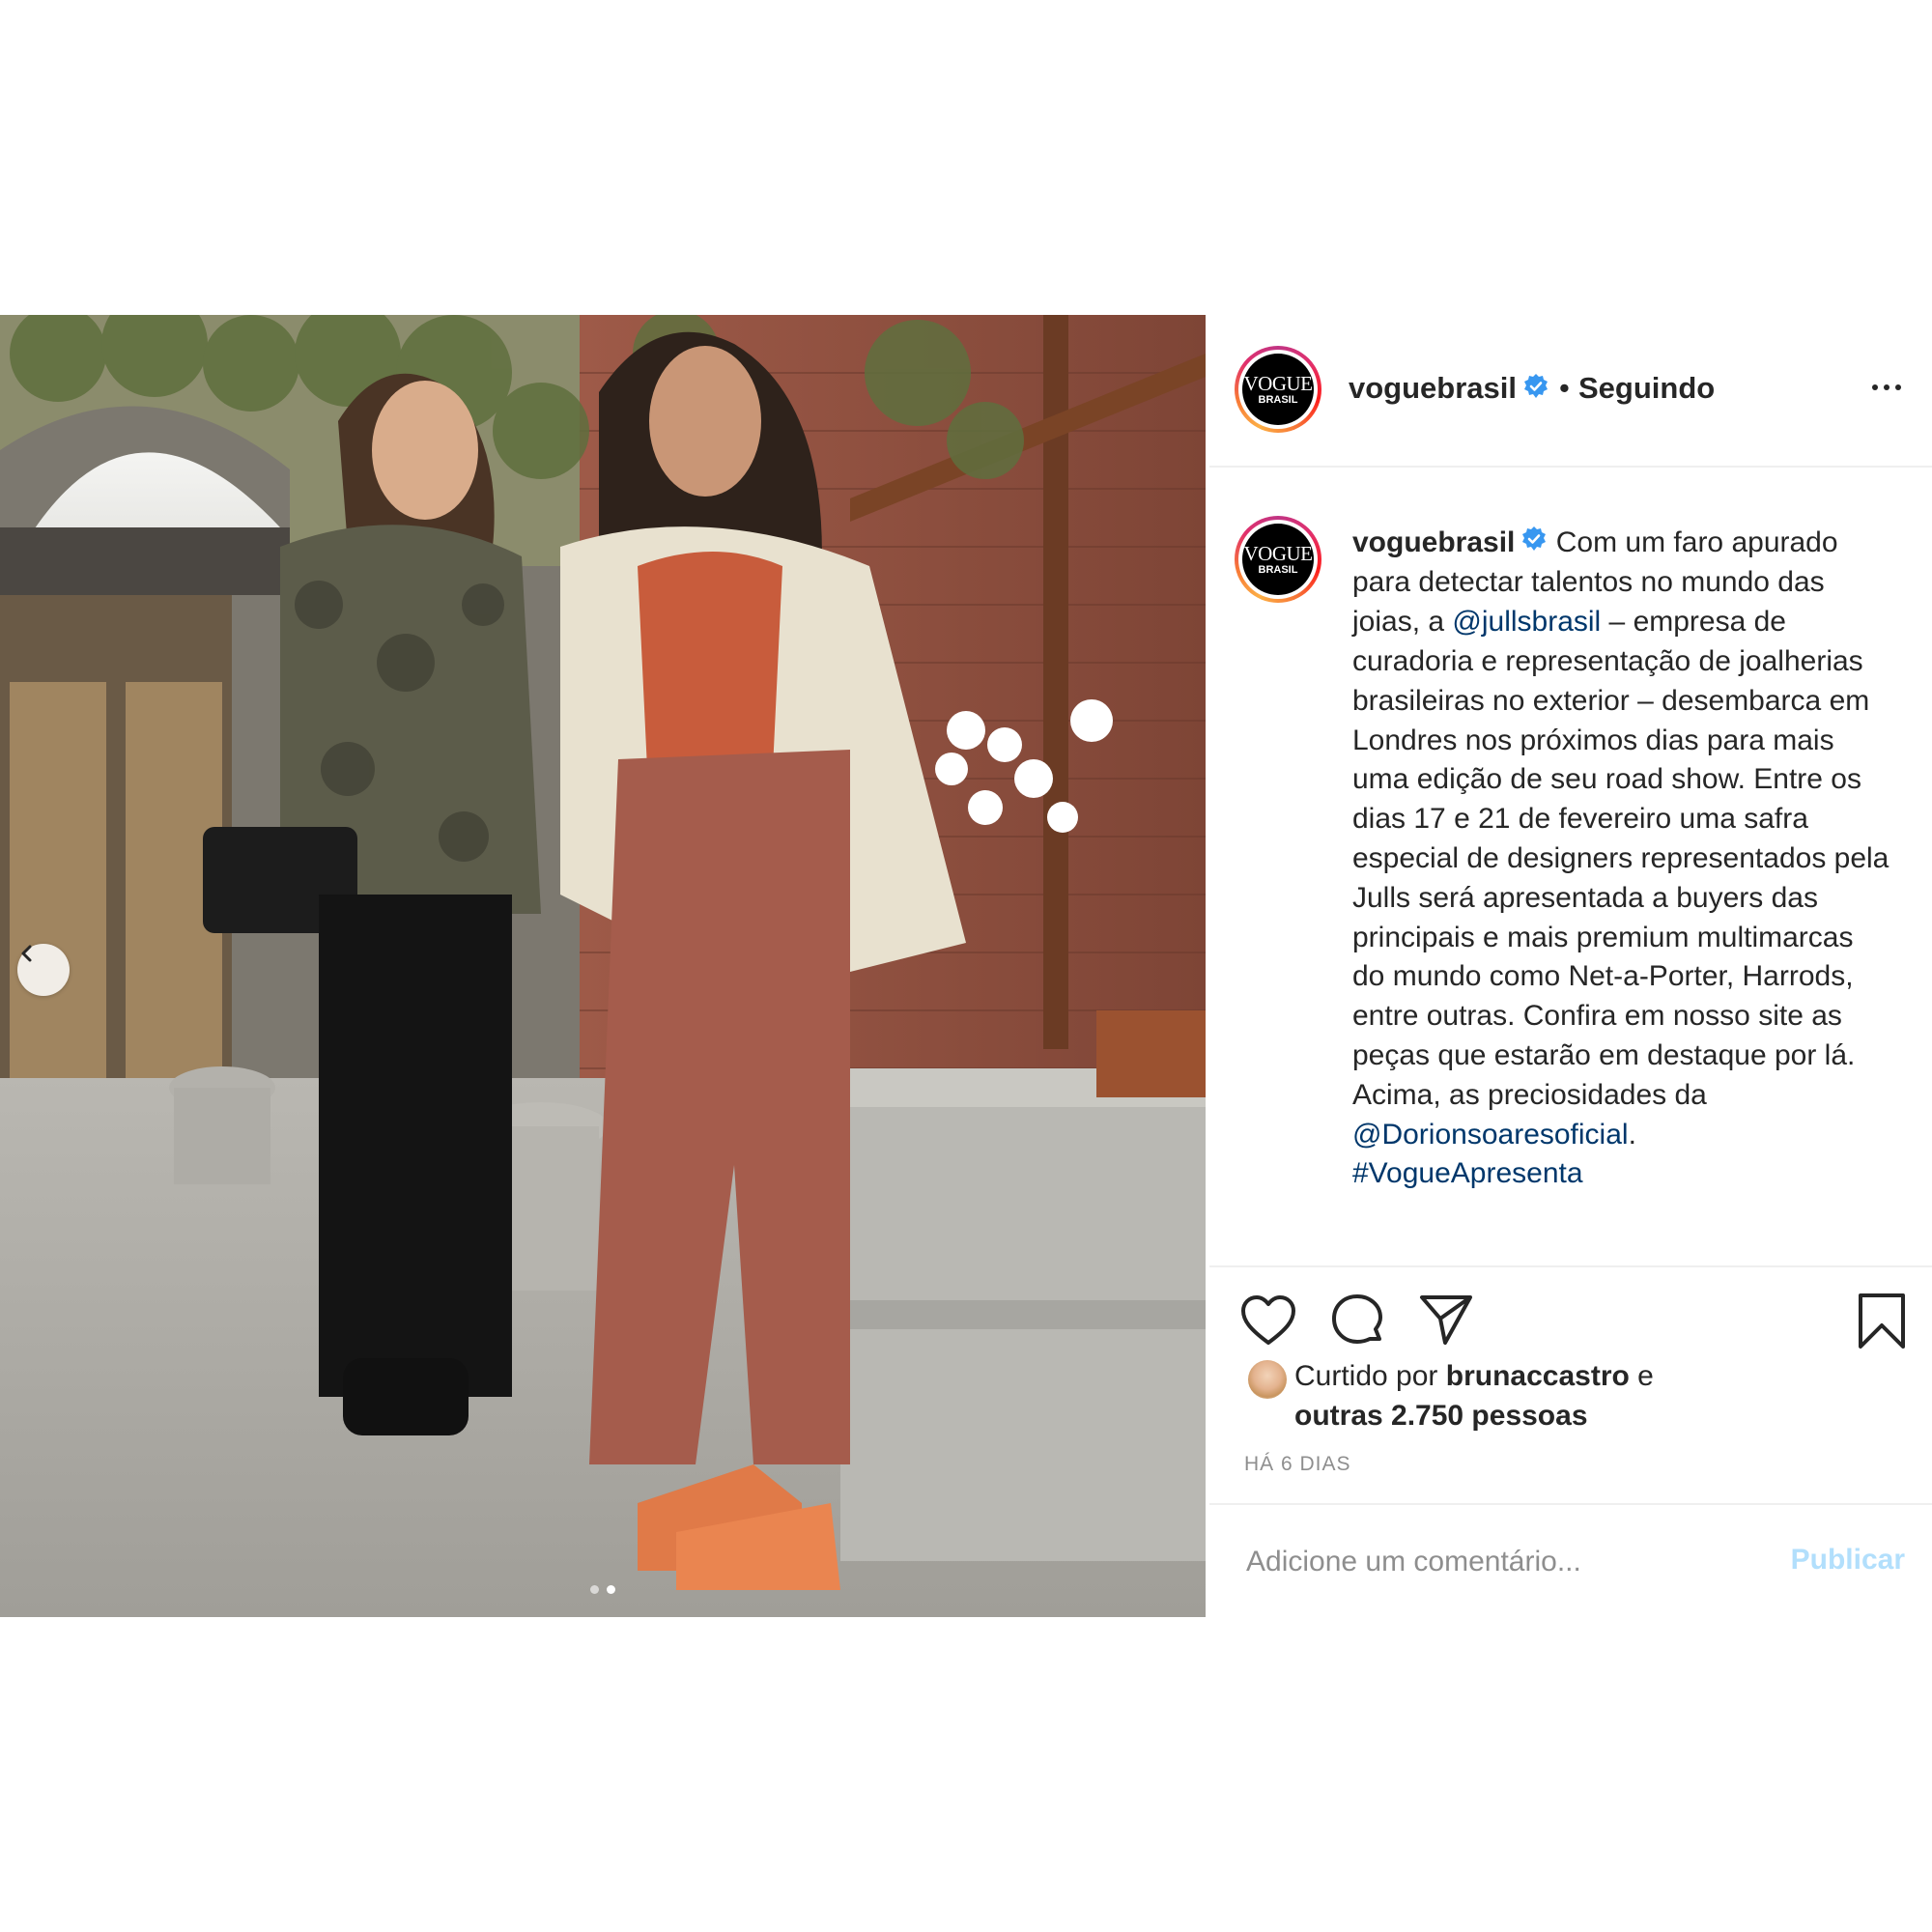 This screenshot has width=1932, height=1932. I want to click on more-options-icon, so click(1886, 387).